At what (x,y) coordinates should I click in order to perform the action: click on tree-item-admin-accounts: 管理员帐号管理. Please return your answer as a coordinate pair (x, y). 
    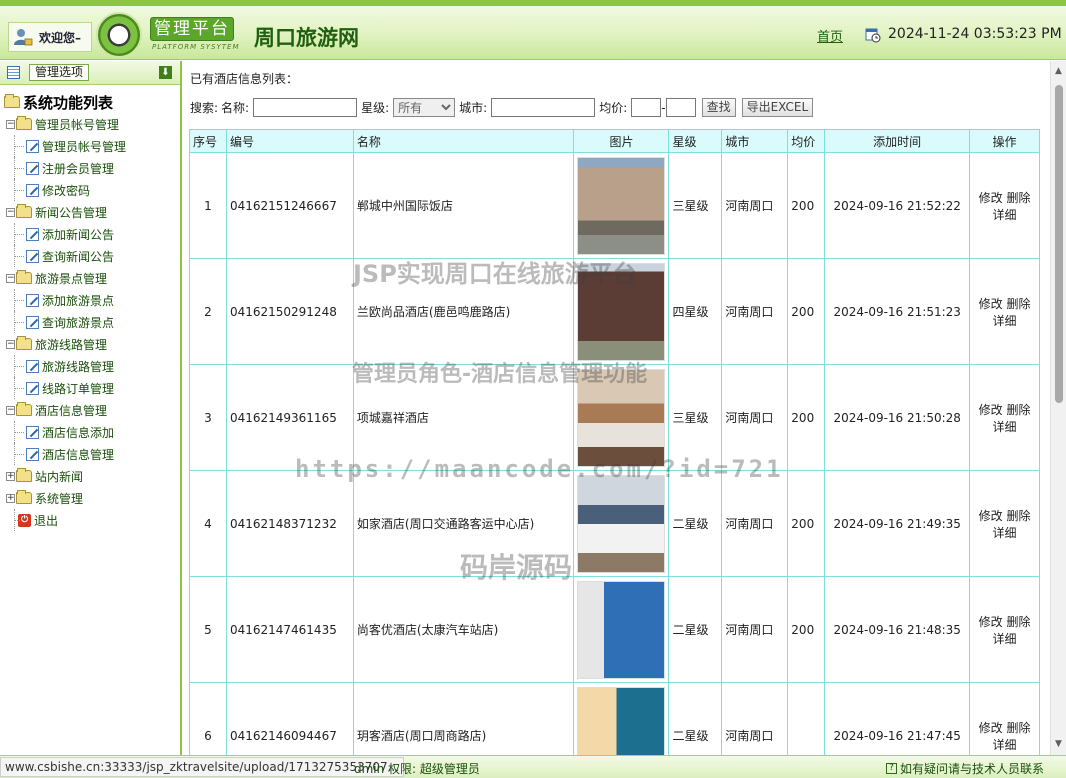
    Looking at the image, I should click on (90, 146).